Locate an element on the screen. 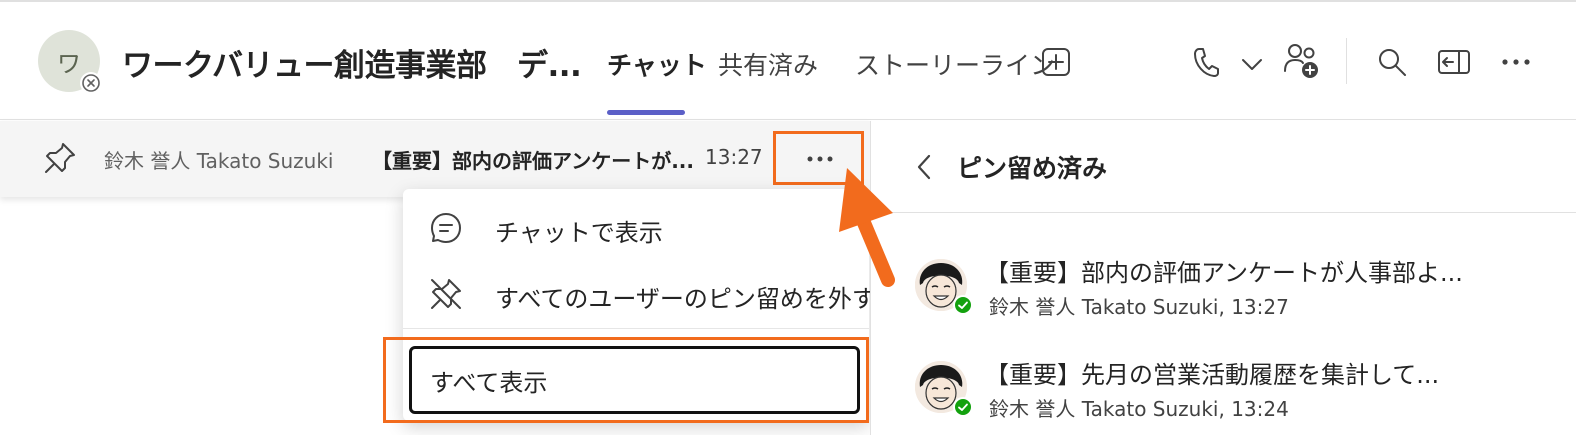 Image resolution: width=1576 pixels, height=435 pixels. menu-item-unpin-all: すべてのユーザーのピン留めを外す is located at coordinates (639, 294).